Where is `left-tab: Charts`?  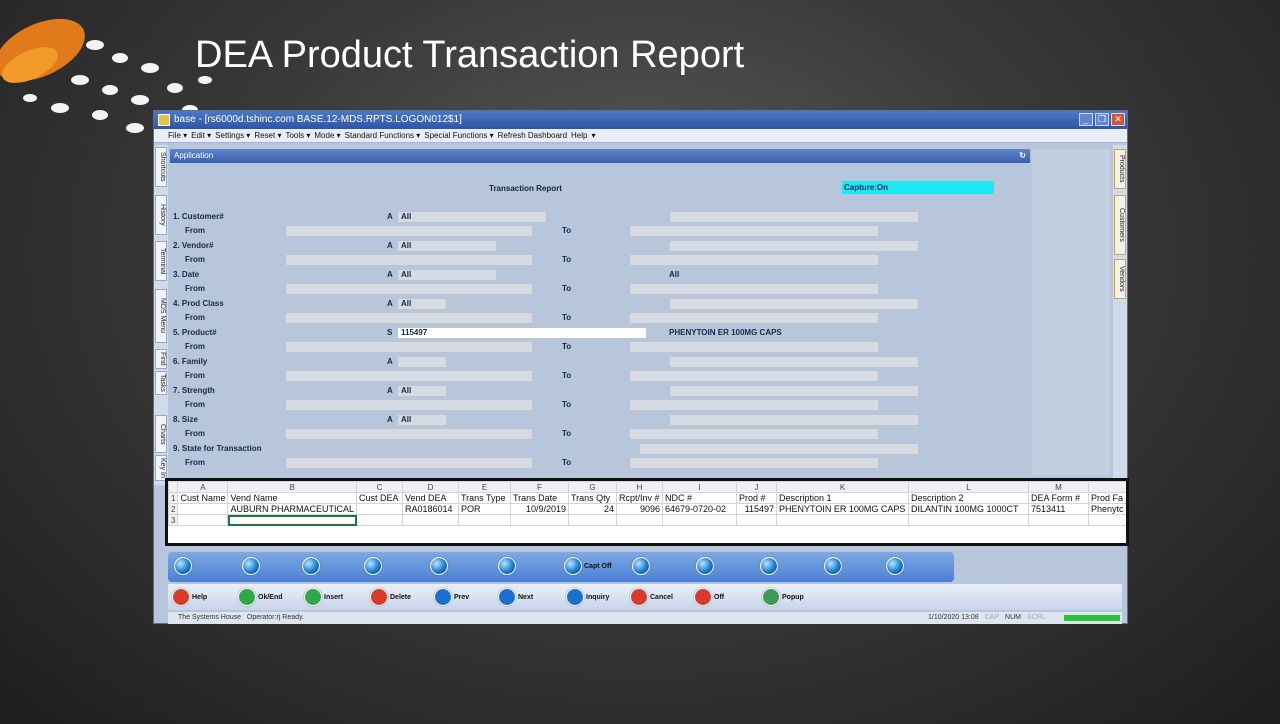 left-tab: Charts is located at coordinates (161, 434).